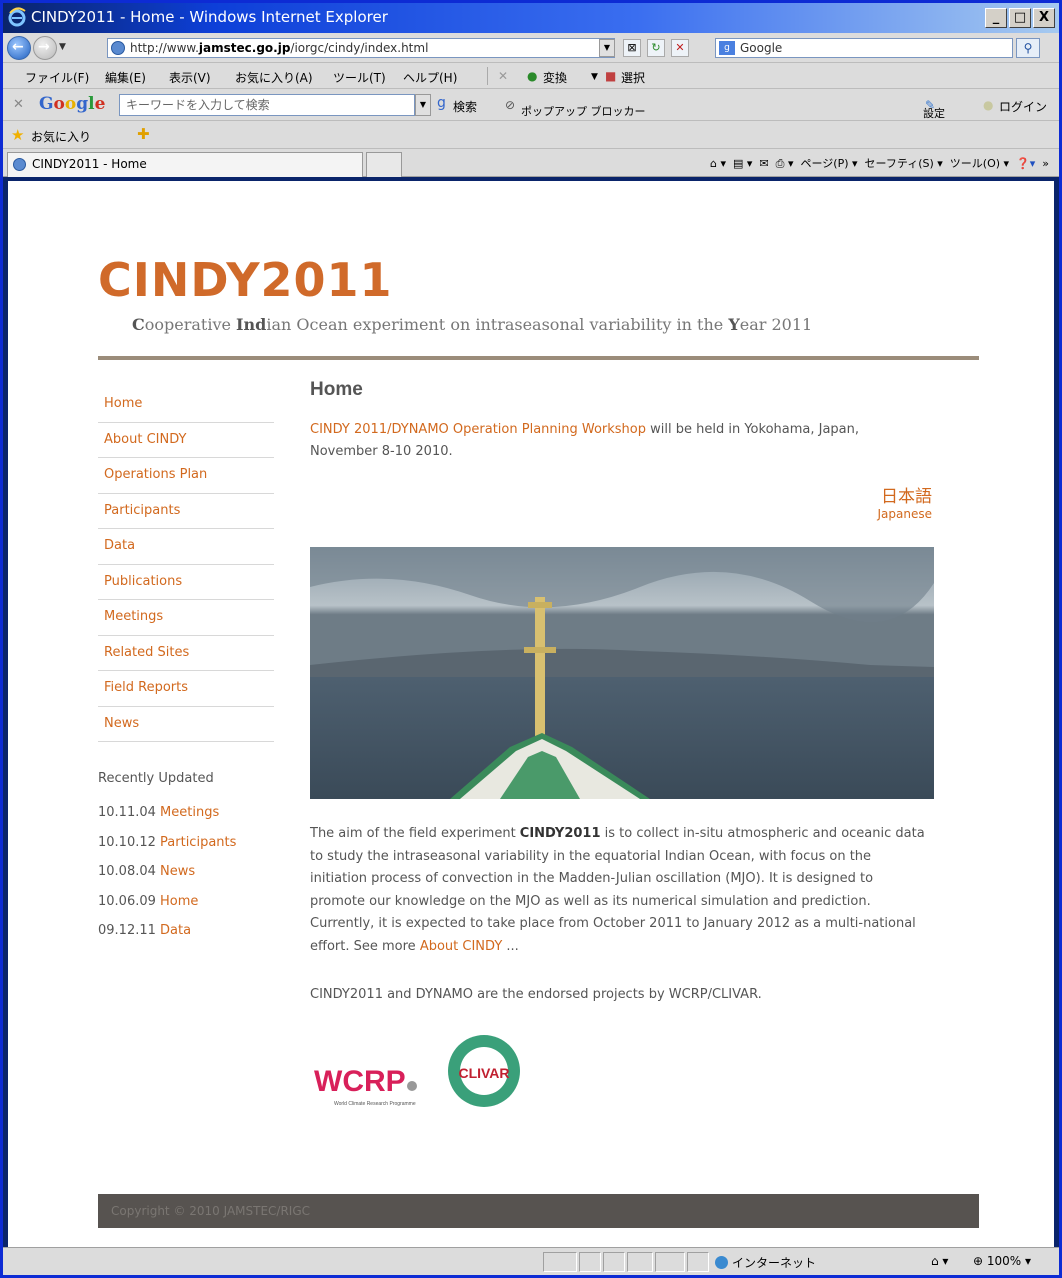  Describe the element at coordinates (19, 48) in the screenshot. I see `back-button: ←` at that location.